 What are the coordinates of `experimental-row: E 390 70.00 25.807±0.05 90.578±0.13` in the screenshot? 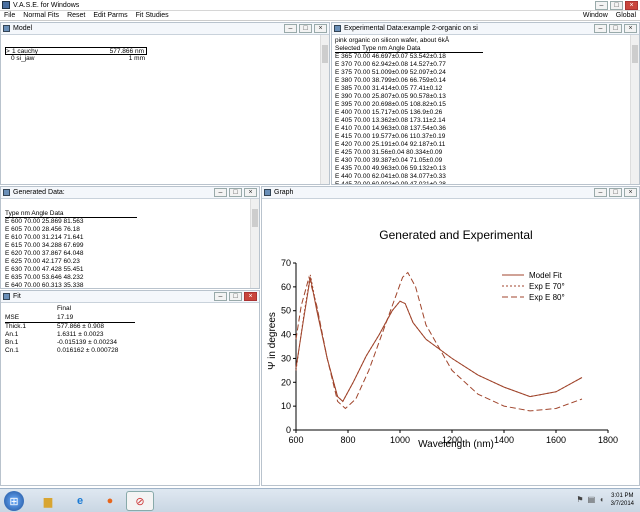 It's located at (481, 97).